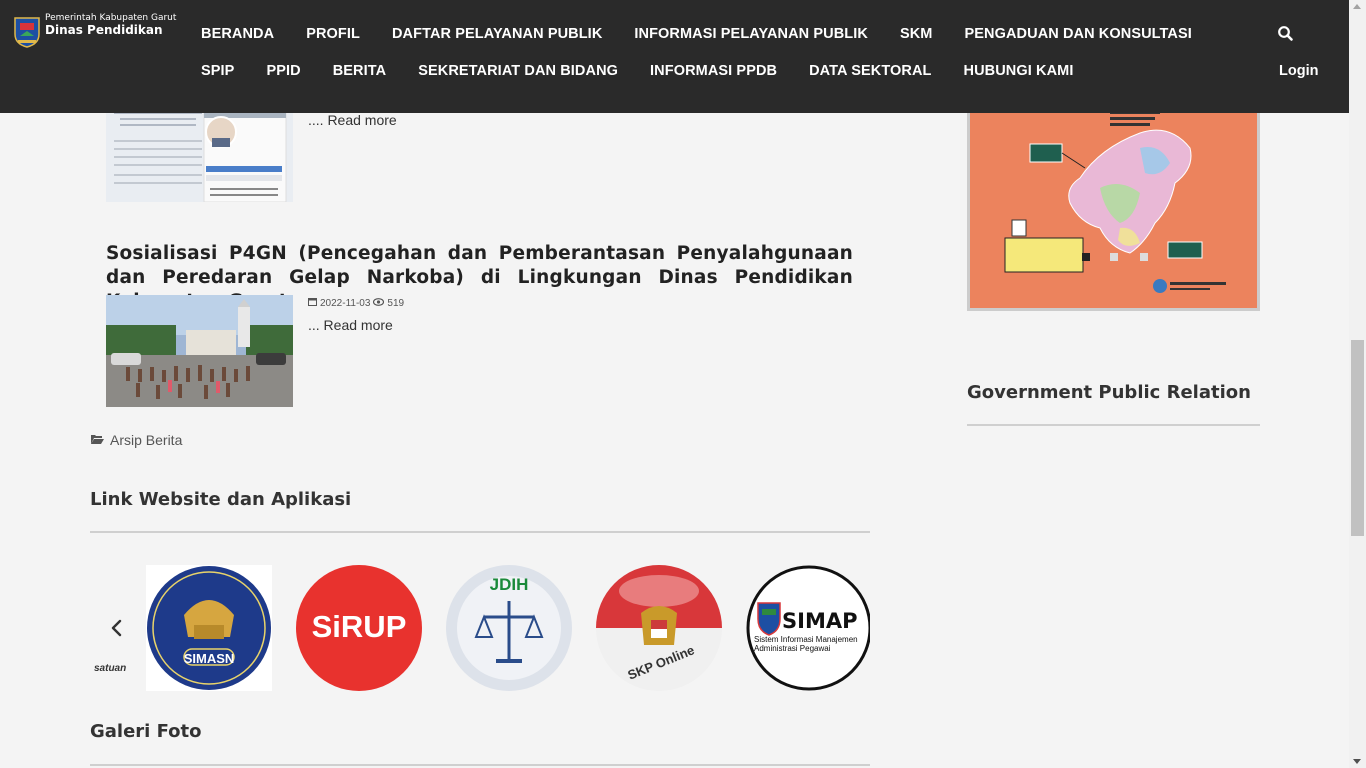 This screenshot has width=1366, height=768. What do you see at coordinates (209, 658) in the screenshot?
I see `carousel-item-label: SIMASN` at bounding box center [209, 658].